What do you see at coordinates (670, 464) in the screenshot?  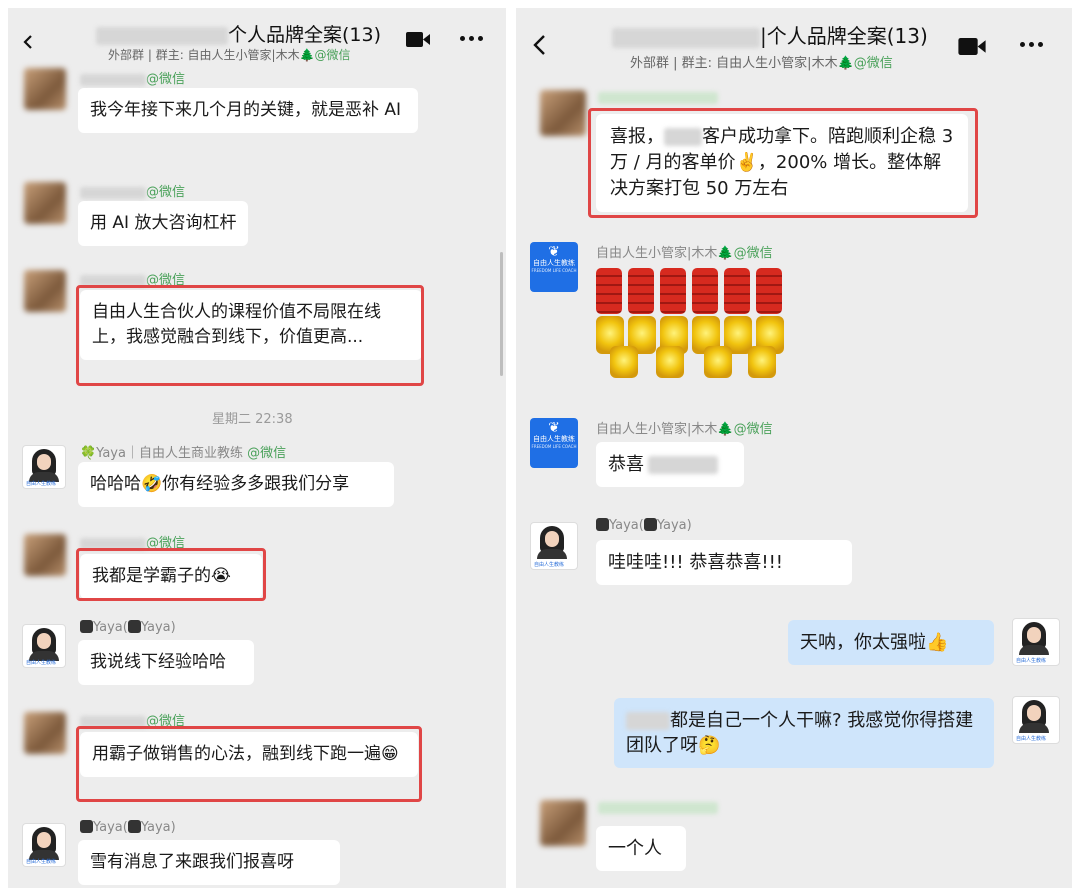 I see `message-bubble: 恭喜` at bounding box center [670, 464].